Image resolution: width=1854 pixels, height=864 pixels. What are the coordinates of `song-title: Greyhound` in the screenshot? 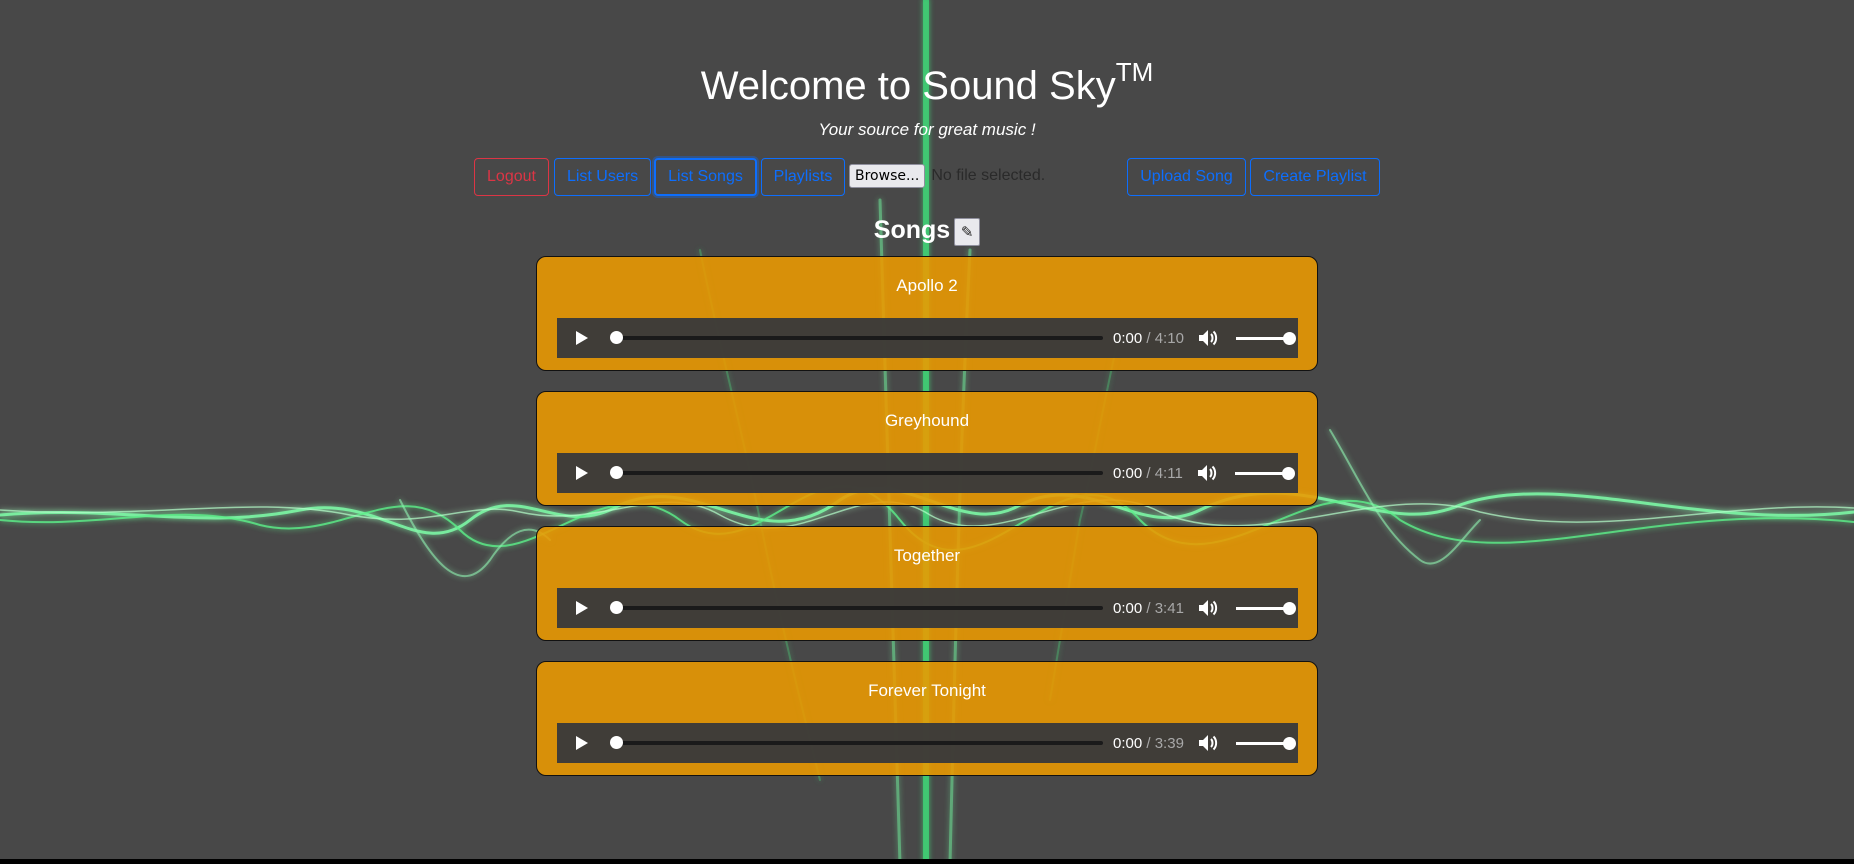 It's located at (927, 420).